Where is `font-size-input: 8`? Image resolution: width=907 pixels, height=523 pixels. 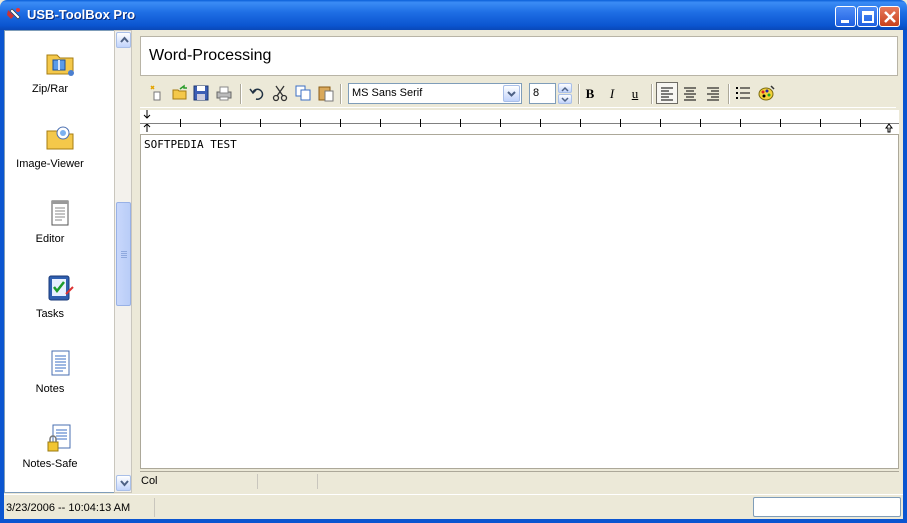
font-size-input: 8 is located at coordinates (542, 93).